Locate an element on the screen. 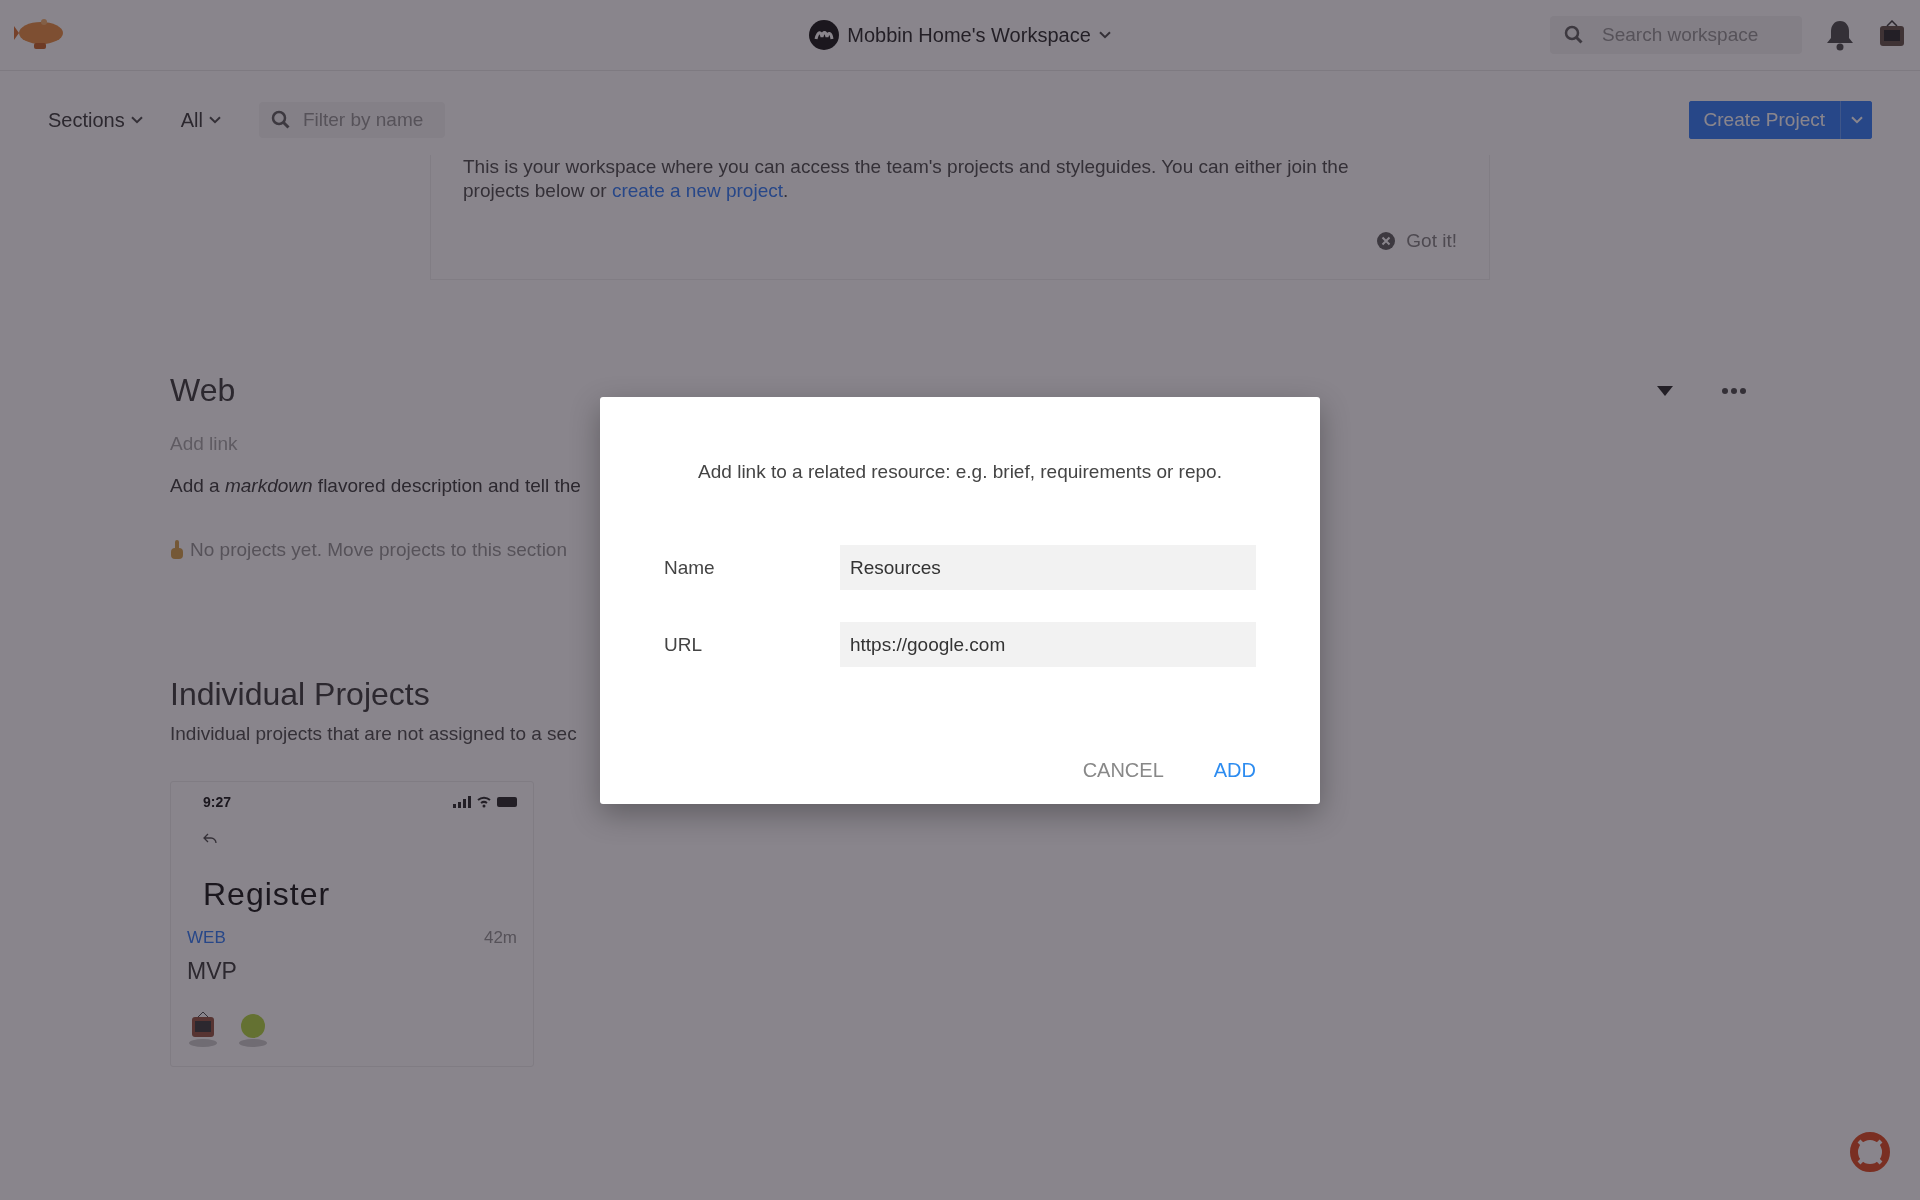  screen-heading: Register is located at coordinates (267, 894).